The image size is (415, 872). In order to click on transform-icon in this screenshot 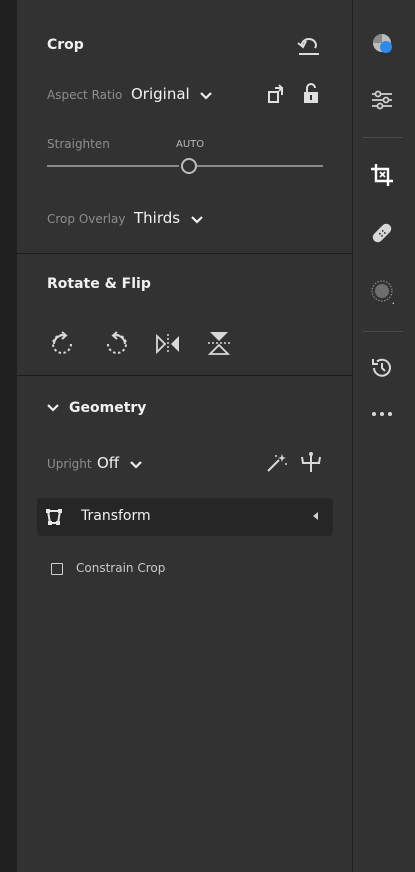, I will do `click(54, 517)`.